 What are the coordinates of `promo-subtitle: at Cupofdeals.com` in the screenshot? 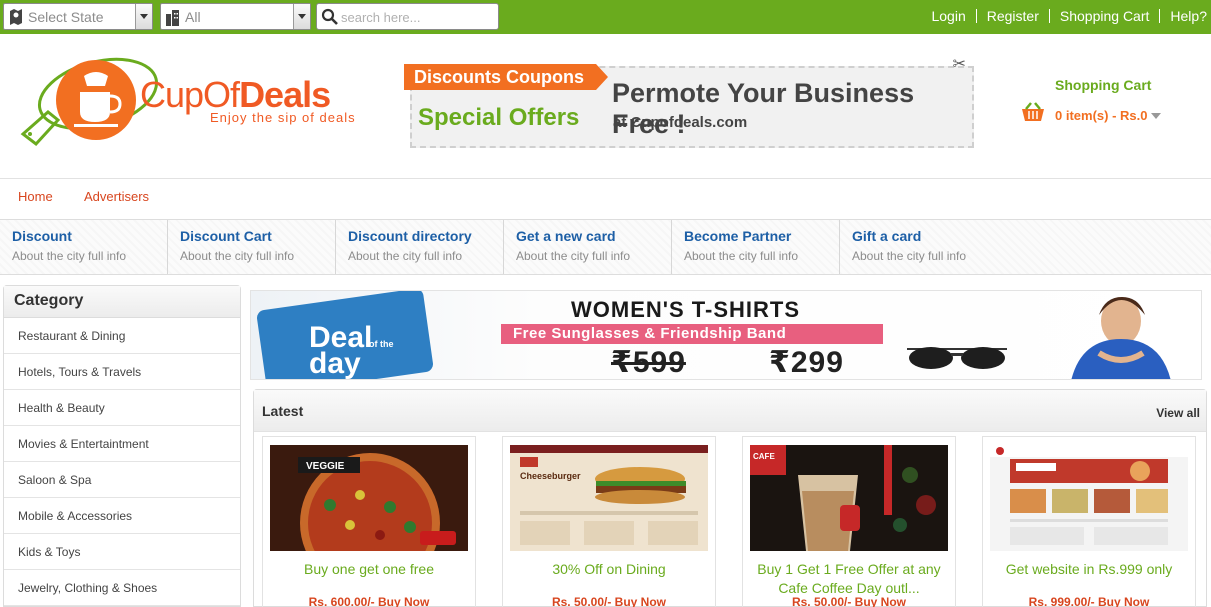 It's located at (680, 122).